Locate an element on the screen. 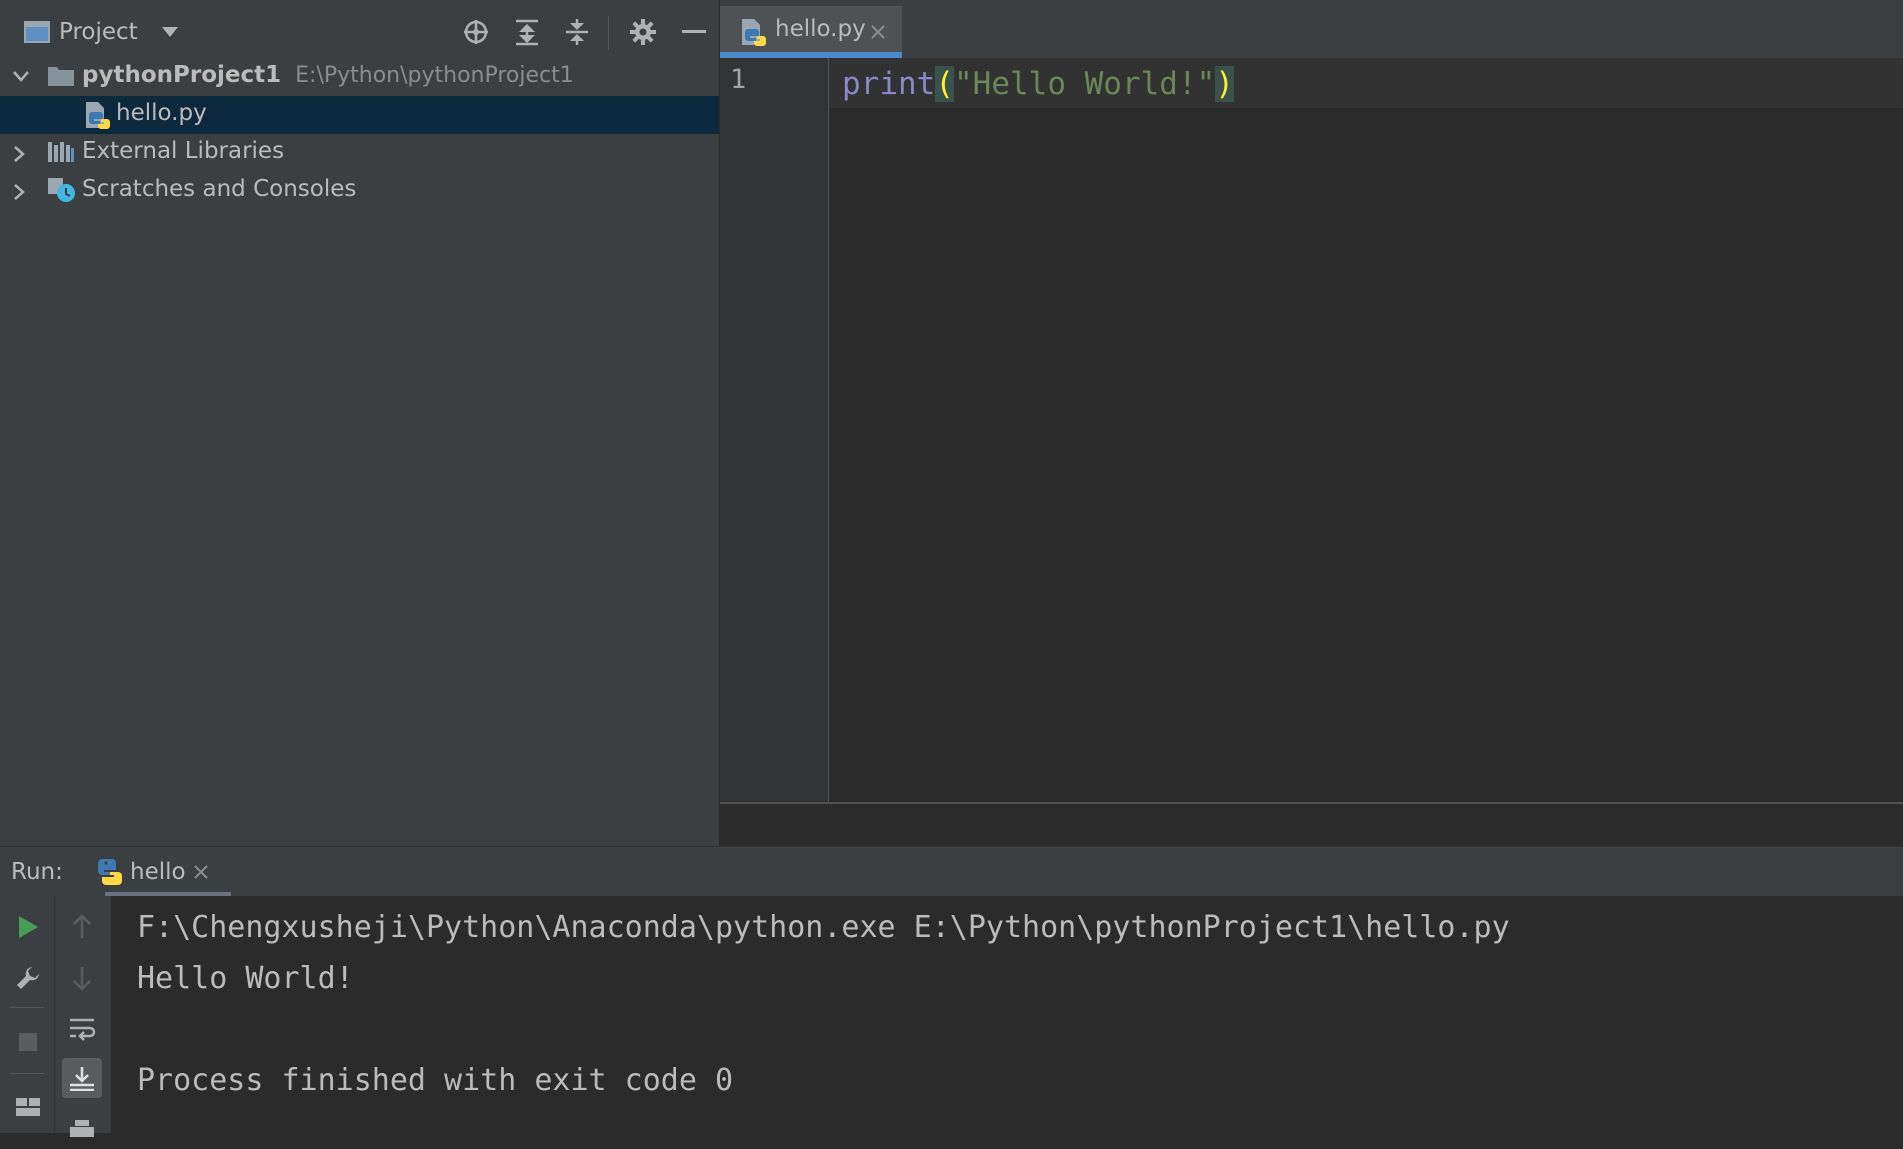 The height and width of the screenshot is (1149, 1903). tree-item-external-libraries: External Libraries is located at coordinates (359, 153).